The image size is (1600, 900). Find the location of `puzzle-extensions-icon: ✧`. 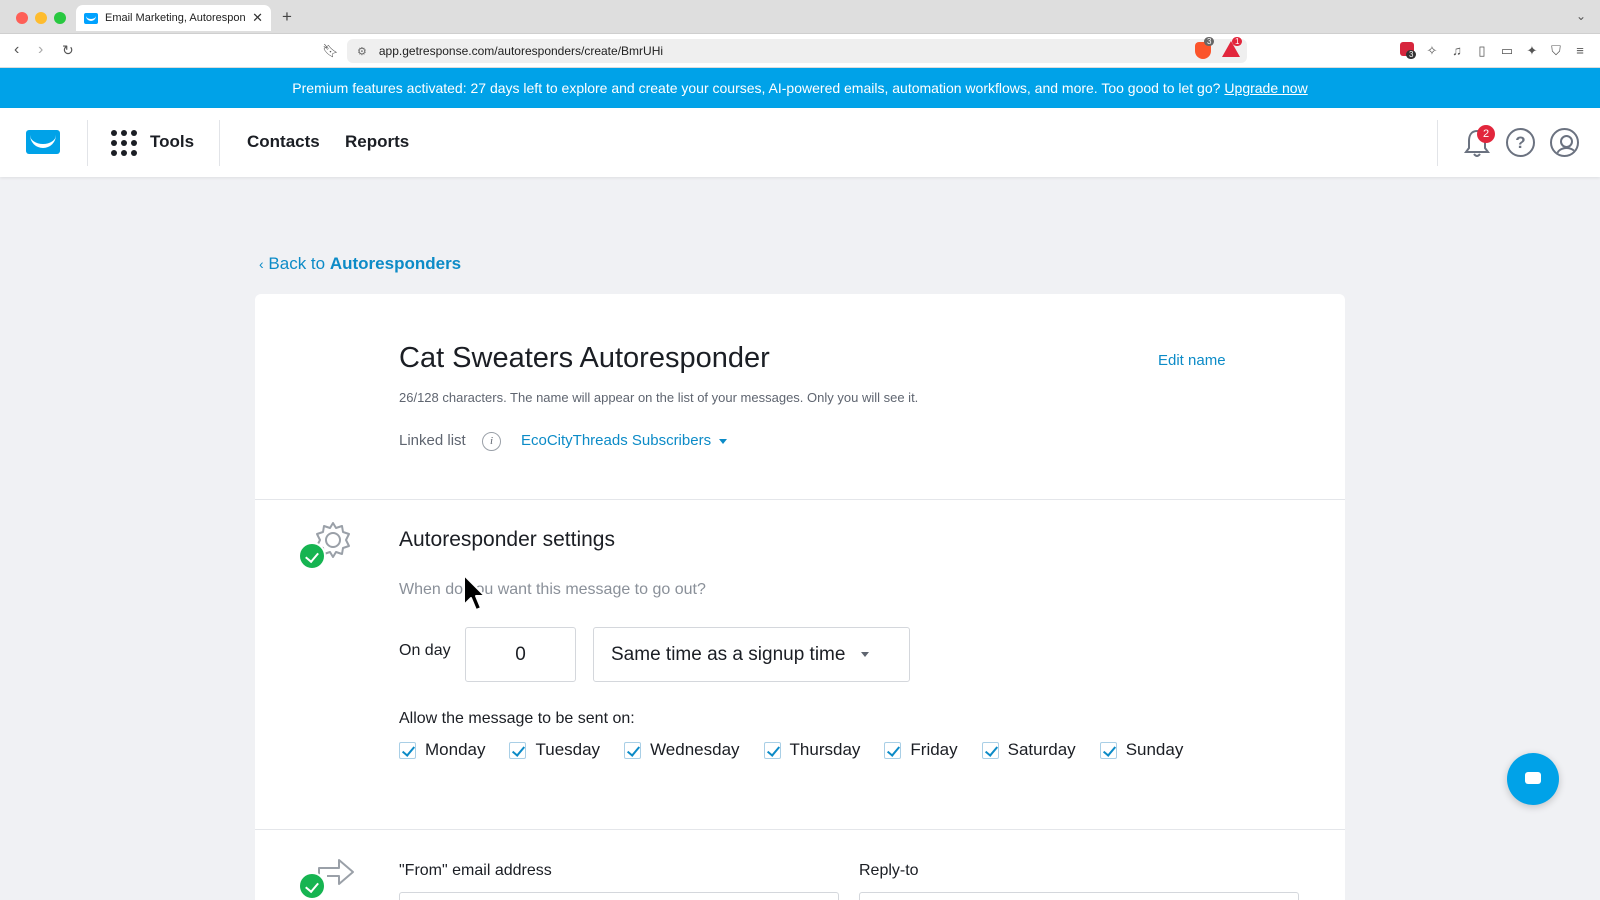

puzzle-extensions-icon: ✧ is located at coordinates (1432, 51).